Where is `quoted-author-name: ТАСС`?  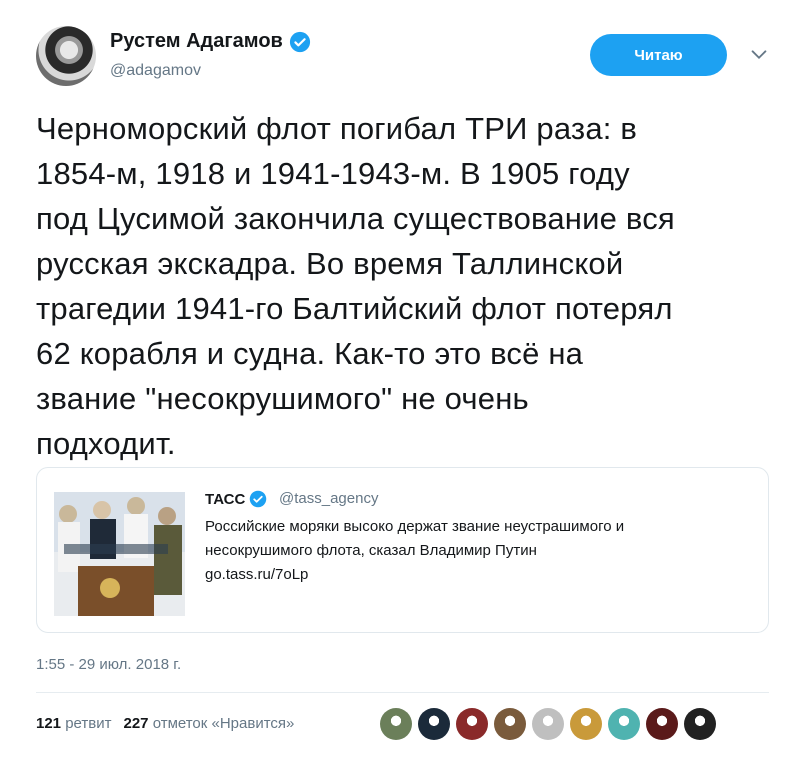
quoted-author-name: ТАСС is located at coordinates (225, 499).